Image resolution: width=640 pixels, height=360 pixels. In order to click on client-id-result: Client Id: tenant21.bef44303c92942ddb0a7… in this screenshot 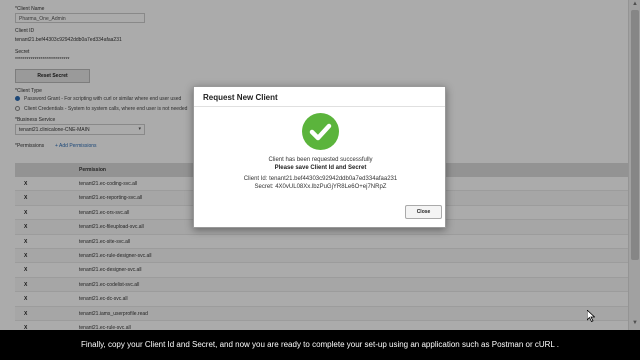, I will do `click(320, 179)`.